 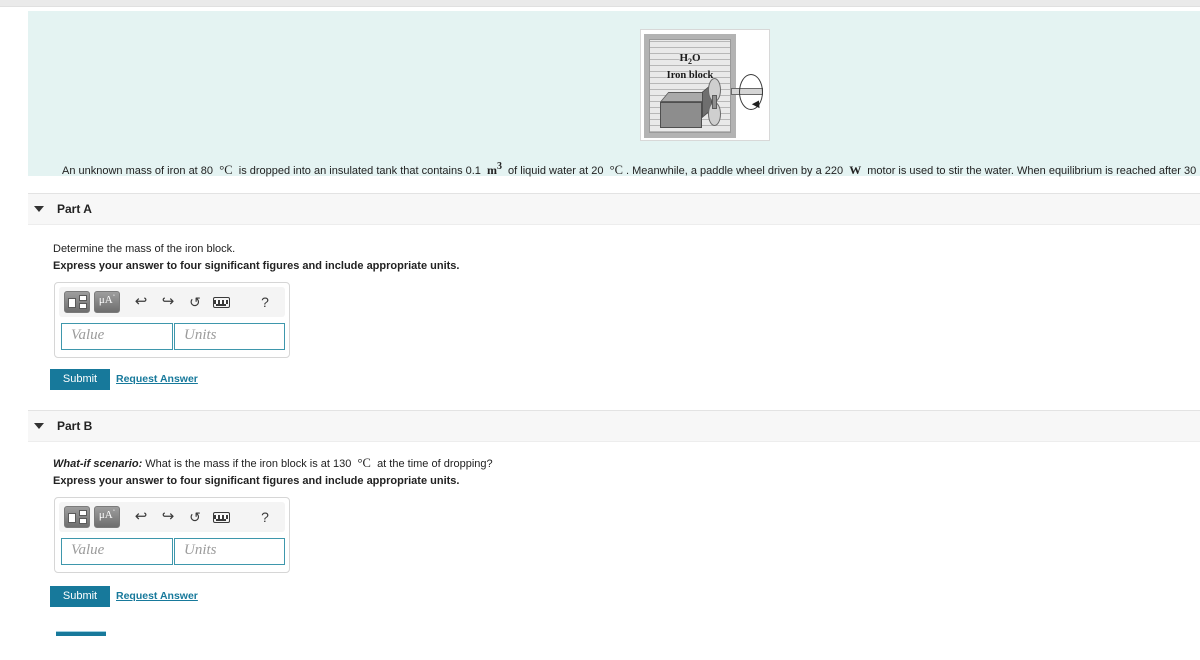 I want to click on help-icon-a: ?, so click(x=265, y=302).